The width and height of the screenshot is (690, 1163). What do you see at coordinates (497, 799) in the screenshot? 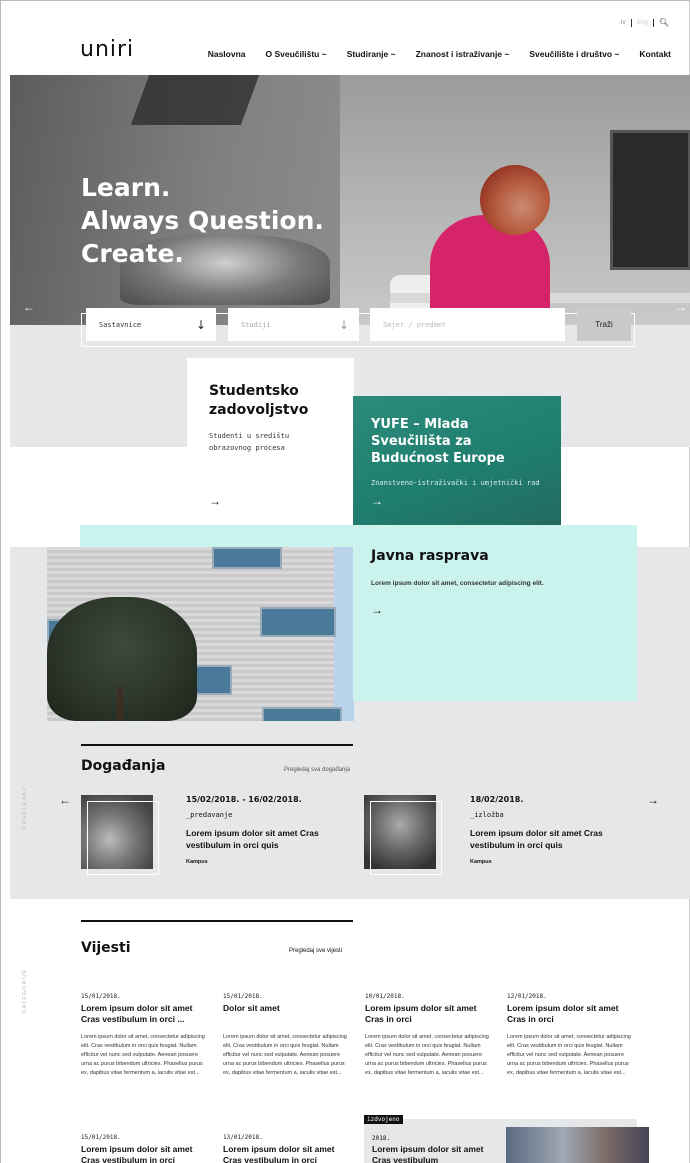
I see `event-date: 18/02/2018.` at bounding box center [497, 799].